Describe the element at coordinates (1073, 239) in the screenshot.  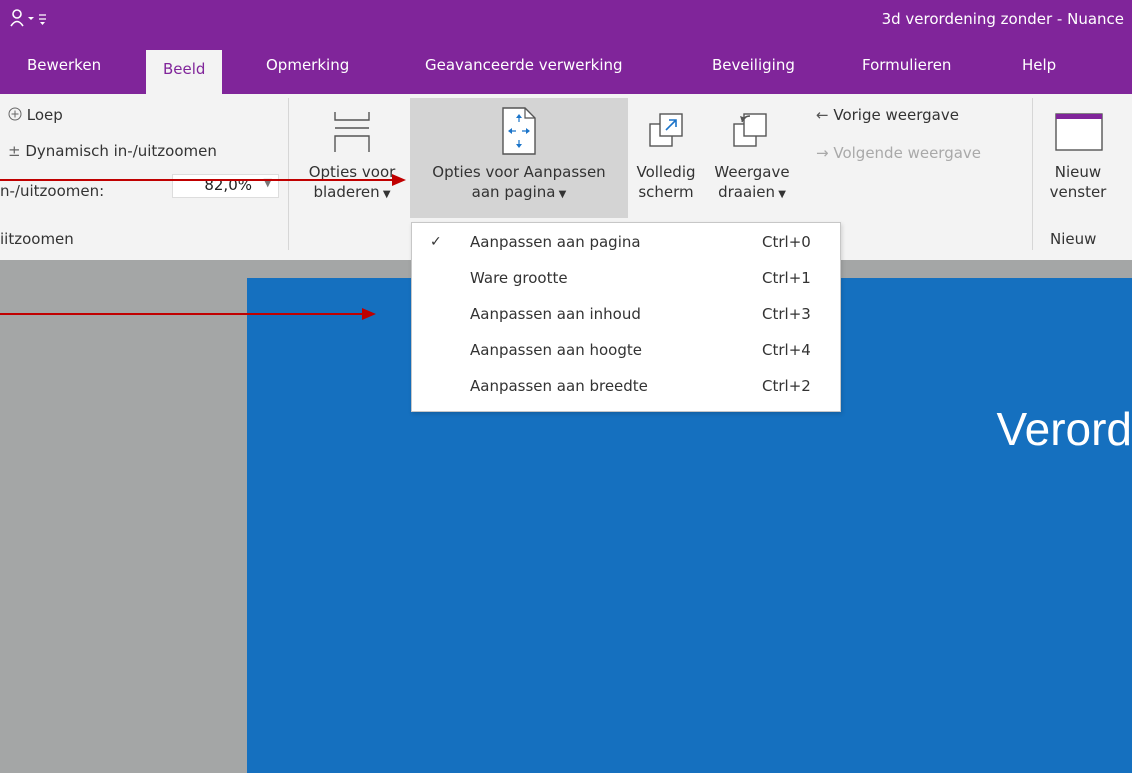
I see `new-group-label: Nieuw` at that location.